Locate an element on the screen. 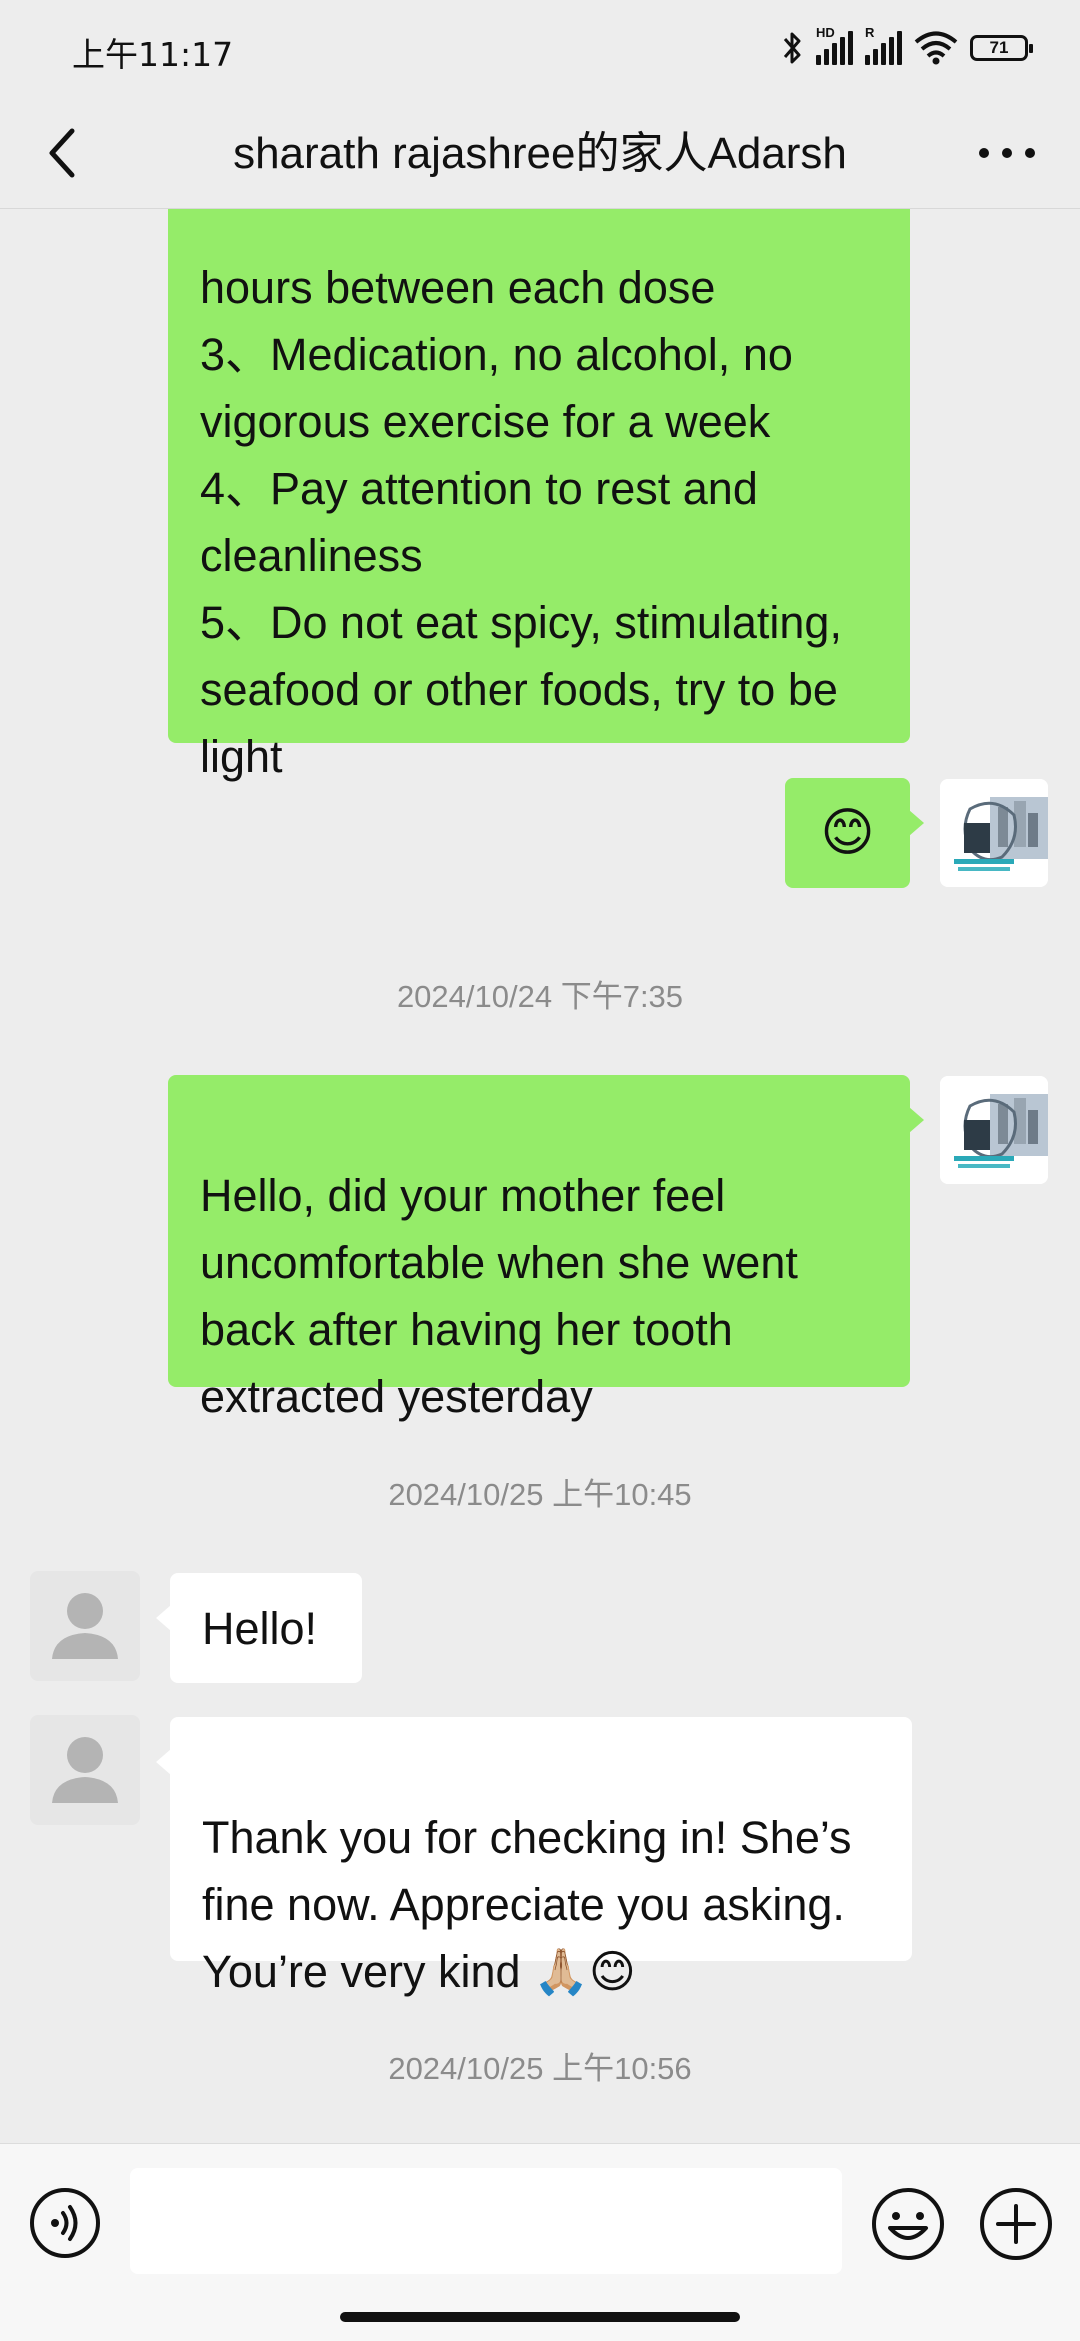 This screenshot has width=1080, height=2341. status-time: 上午11:17 is located at coordinates (153, 54).